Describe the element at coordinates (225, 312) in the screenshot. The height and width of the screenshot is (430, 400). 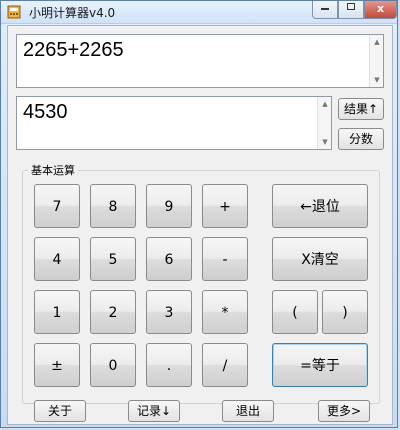
I see `key-multiply: *` at that location.